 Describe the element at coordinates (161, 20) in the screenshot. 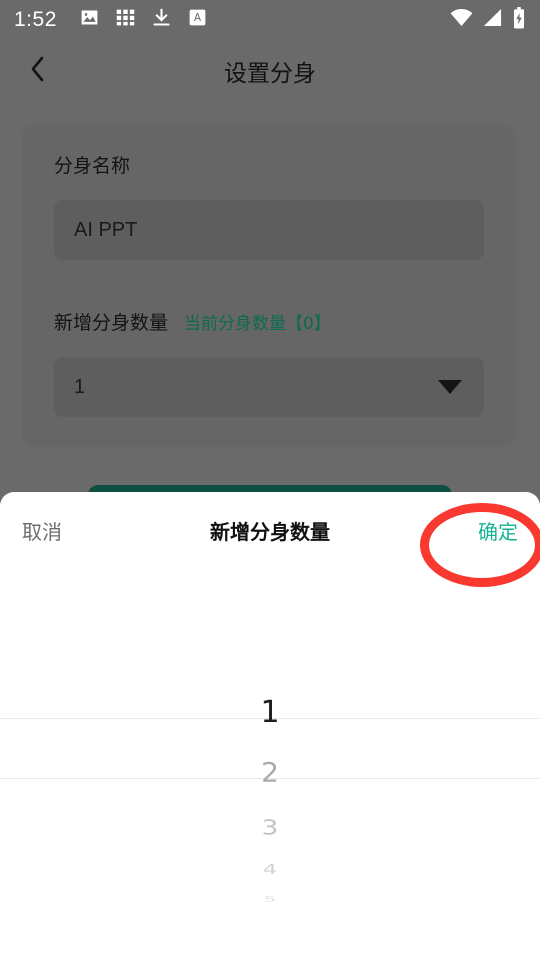

I see `download-icon` at that location.